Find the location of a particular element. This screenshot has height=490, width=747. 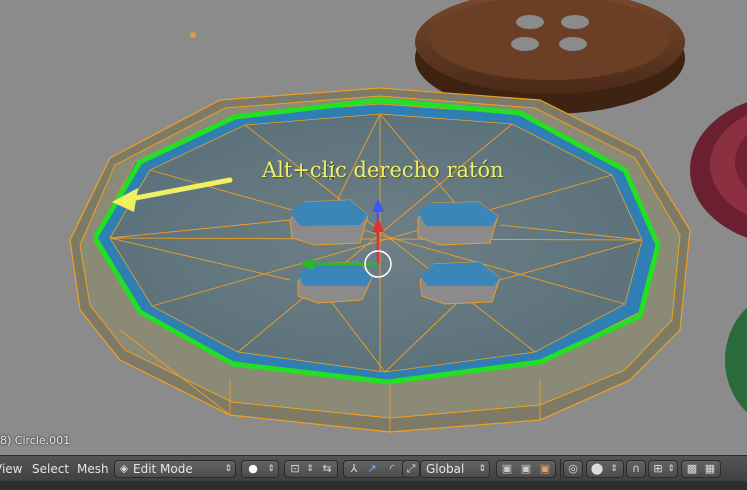

edge-select-icon: ▣ is located at coordinates (526, 468).